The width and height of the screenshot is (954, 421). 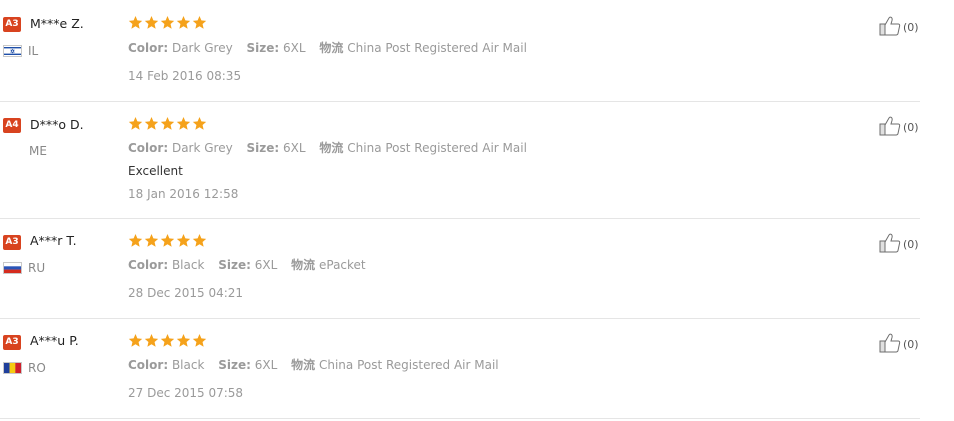 What do you see at coordinates (38, 151) in the screenshot?
I see `buyer-country: ME` at bounding box center [38, 151].